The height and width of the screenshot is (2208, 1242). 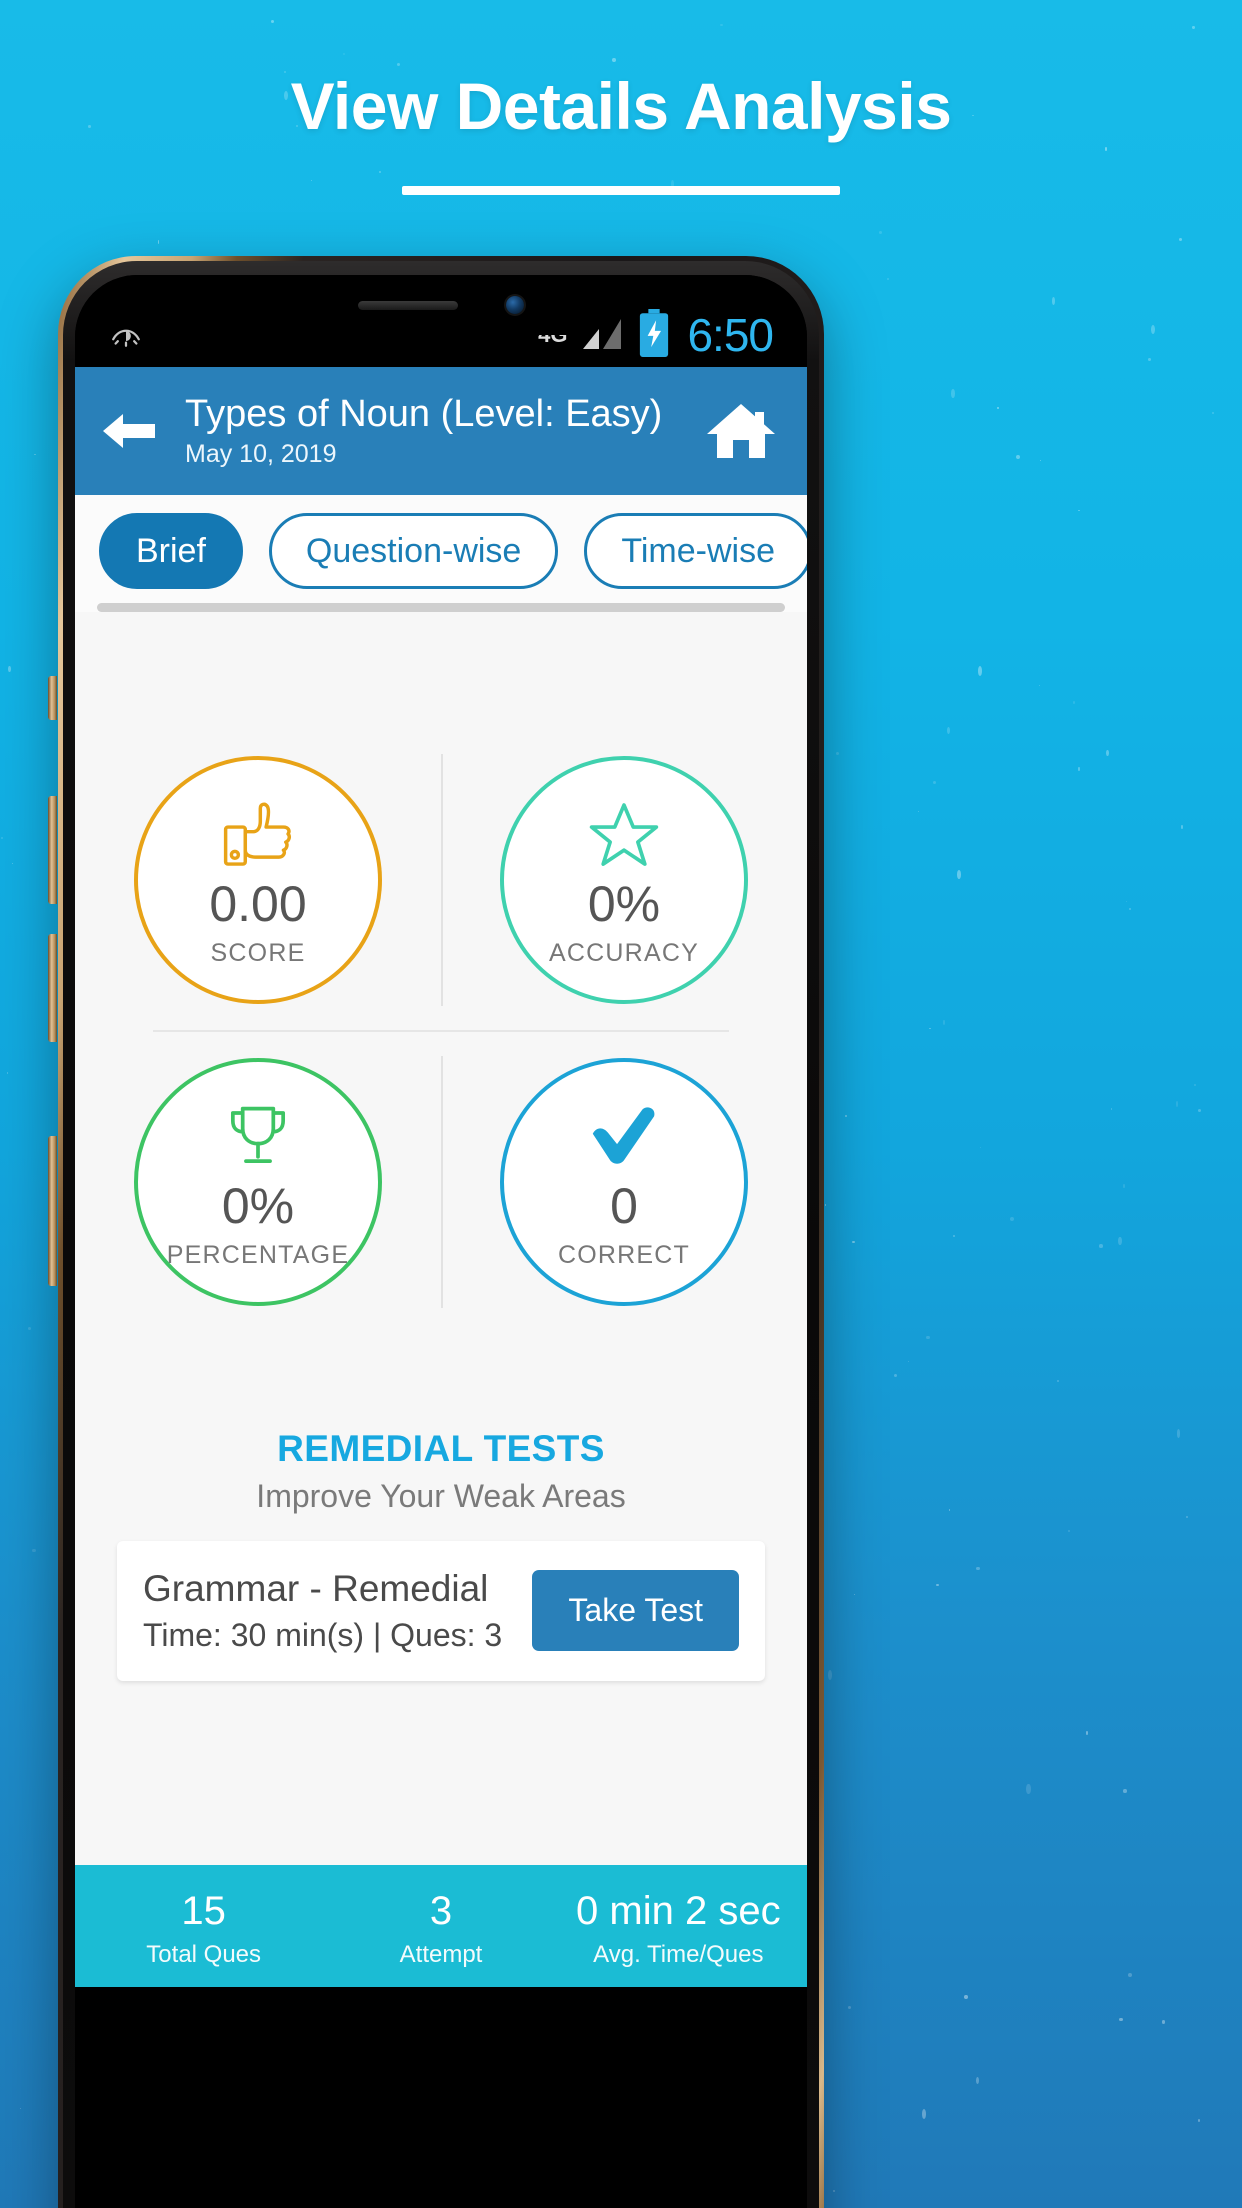 I want to click on summary-total-ques: 15 Total Ques, so click(x=203, y=1929).